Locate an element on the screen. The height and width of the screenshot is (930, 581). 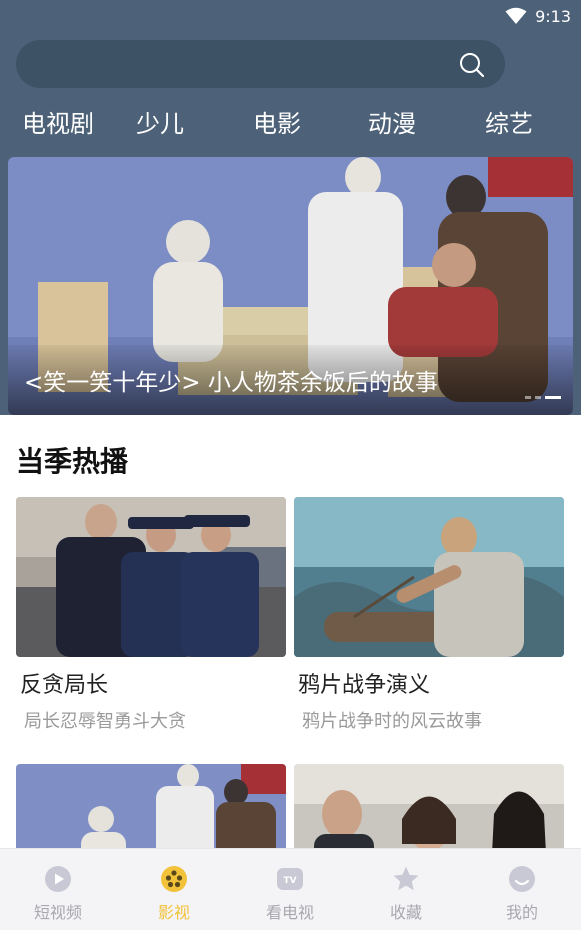
nav-short-video: 短视频 is located at coordinates (58, 889).